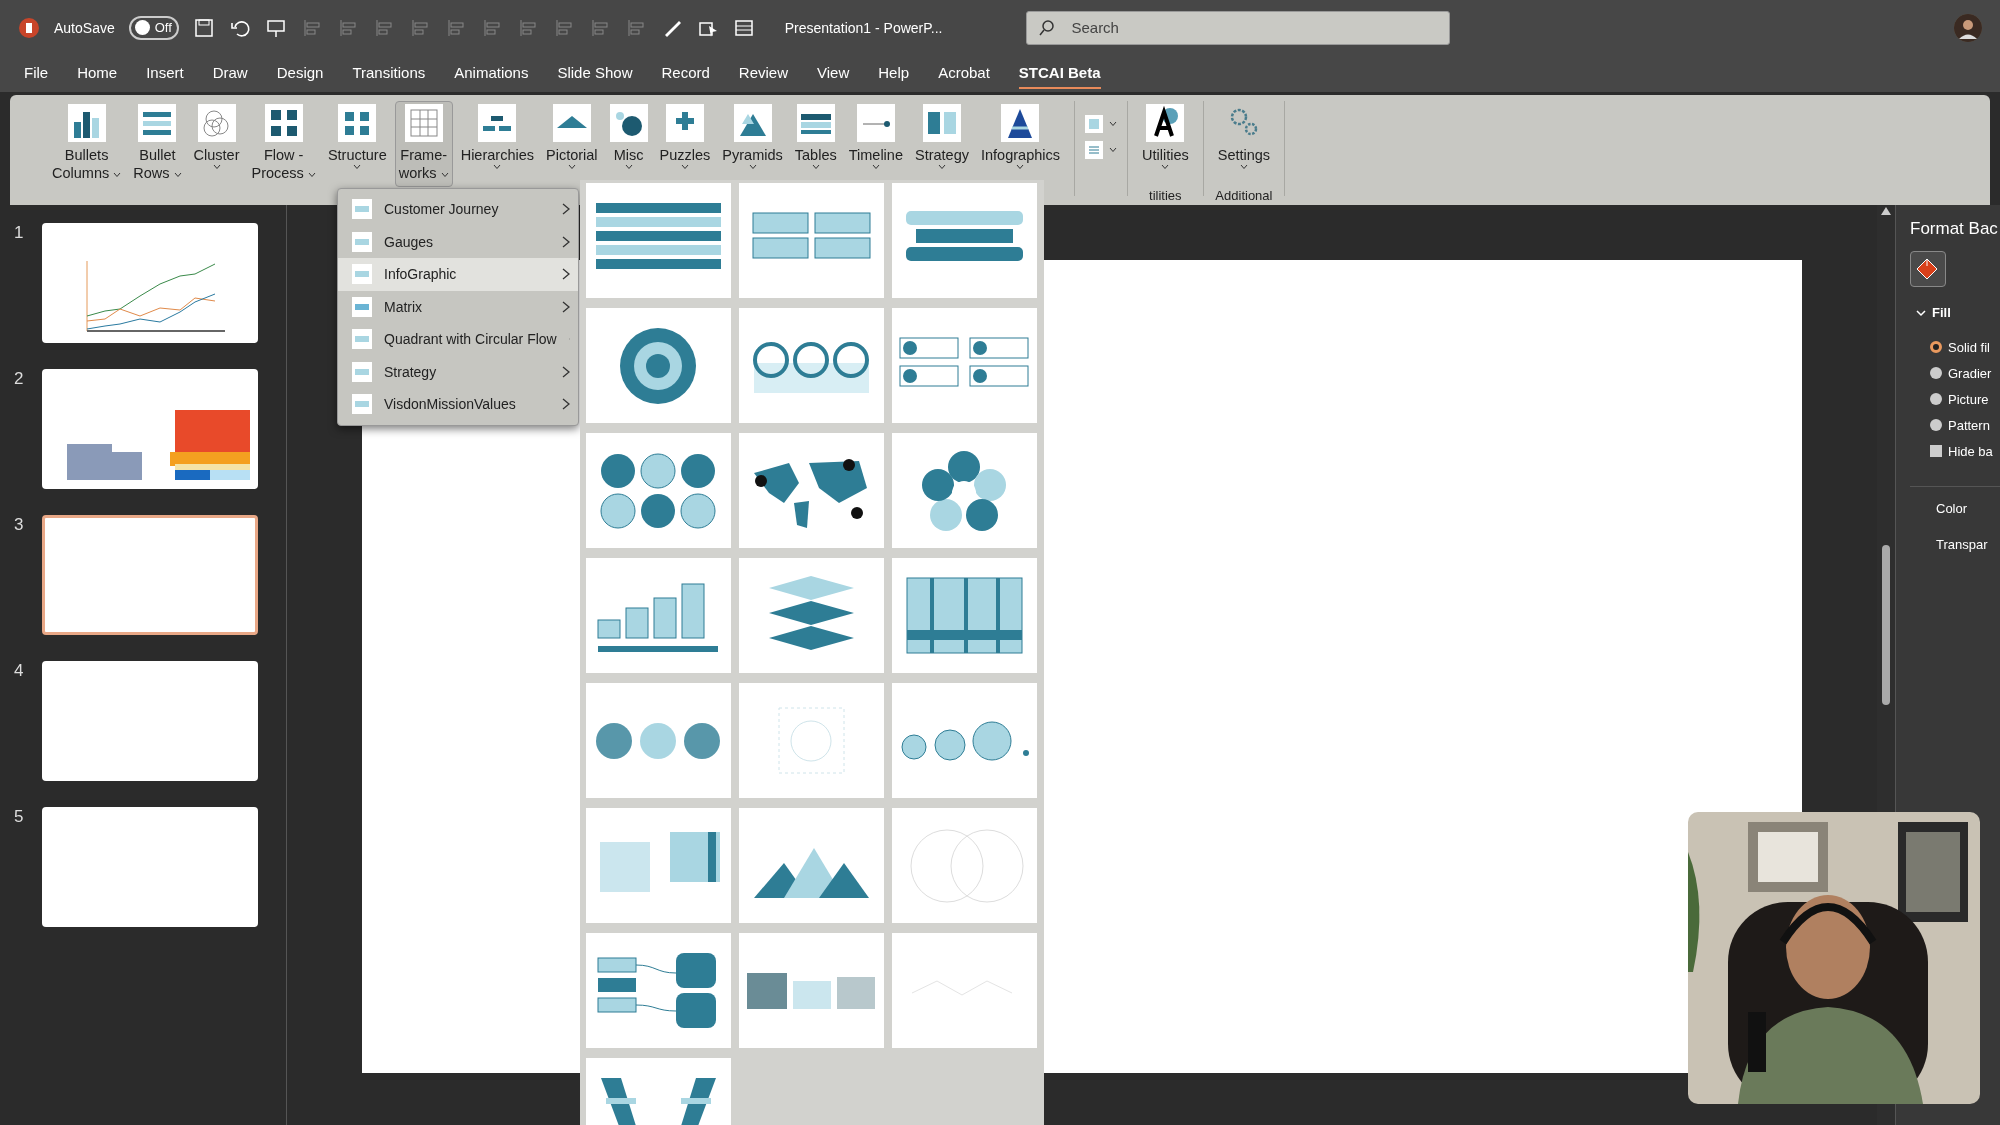  What do you see at coordinates (230, 73) in the screenshot?
I see `ribbon-tab: Draw` at bounding box center [230, 73].